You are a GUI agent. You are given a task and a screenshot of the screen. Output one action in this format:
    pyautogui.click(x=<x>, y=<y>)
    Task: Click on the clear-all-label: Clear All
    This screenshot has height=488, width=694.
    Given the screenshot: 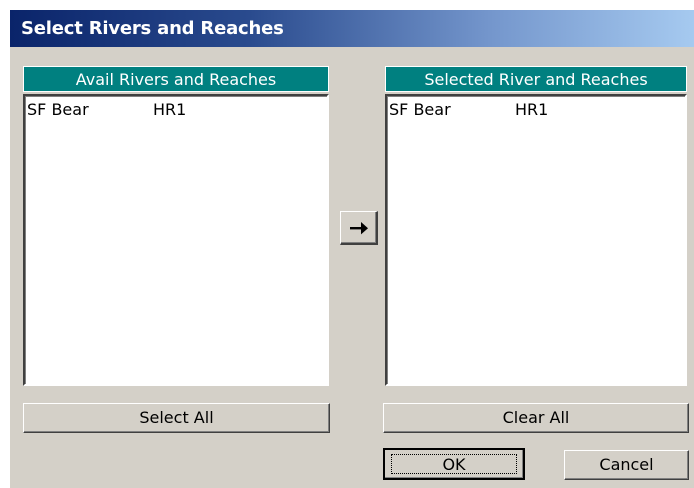 What is the action you would take?
    pyautogui.click(x=536, y=417)
    